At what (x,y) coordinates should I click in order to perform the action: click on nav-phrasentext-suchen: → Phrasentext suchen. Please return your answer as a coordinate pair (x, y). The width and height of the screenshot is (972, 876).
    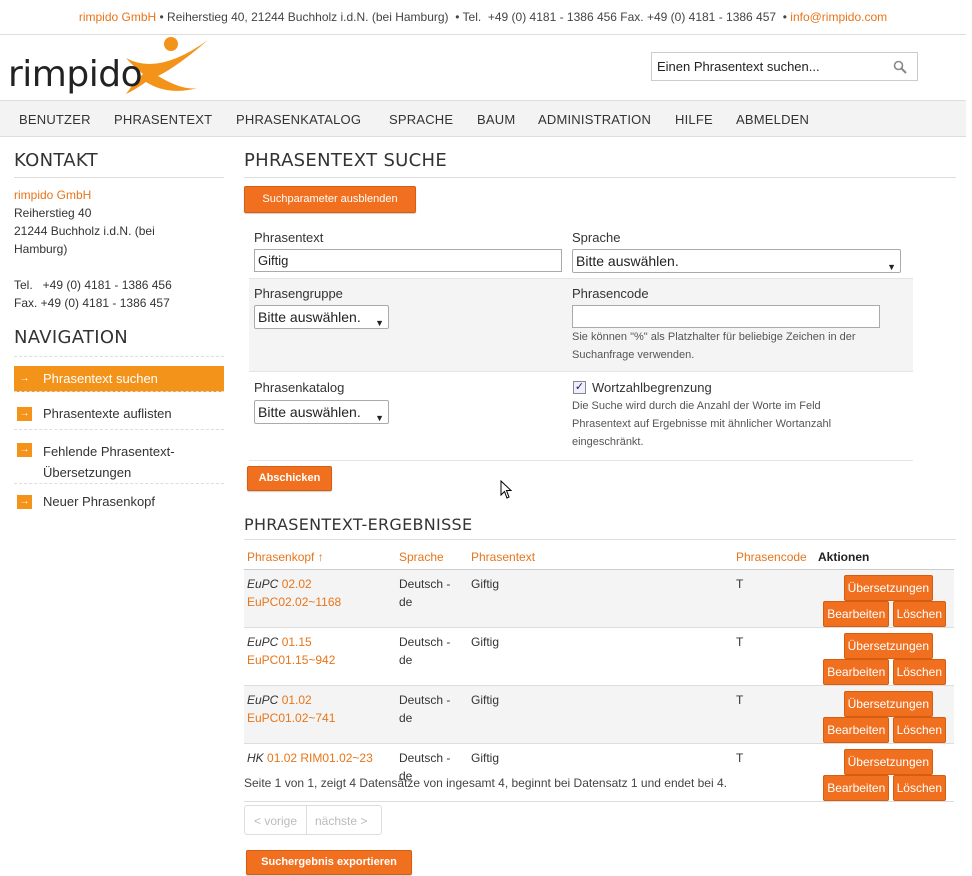
    Looking at the image, I should click on (119, 379).